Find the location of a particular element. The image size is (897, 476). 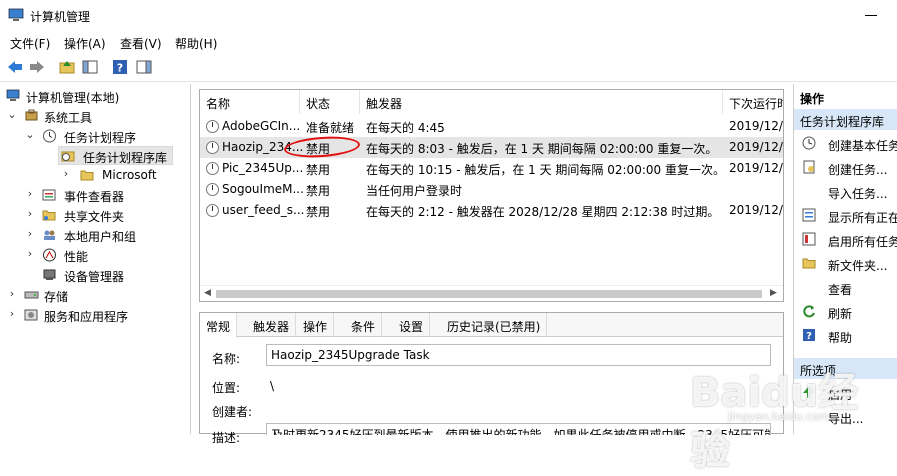

table-row: SogouImeM... 禁用 当任何用户登录时 is located at coordinates (491, 189).